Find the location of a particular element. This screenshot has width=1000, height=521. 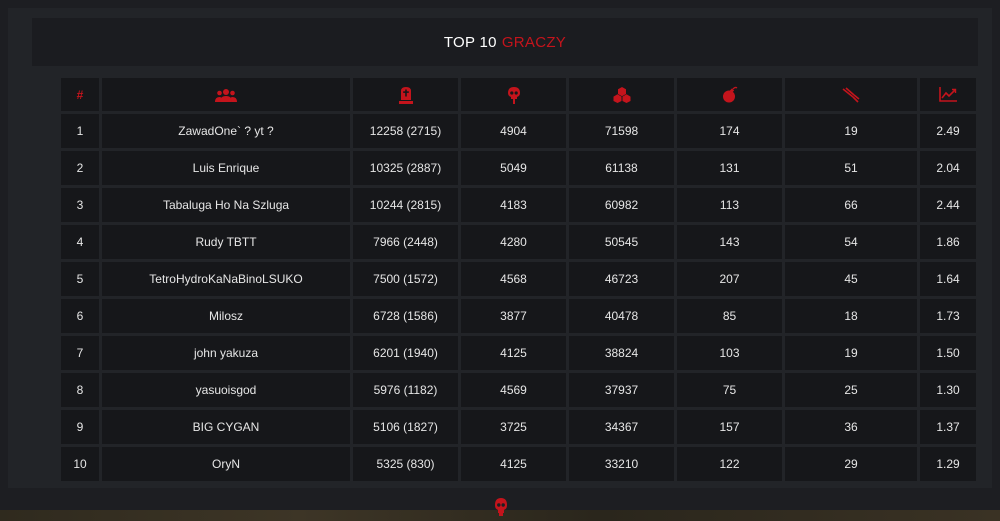

cell-damage: 71598 is located at coordinates (621, 131).